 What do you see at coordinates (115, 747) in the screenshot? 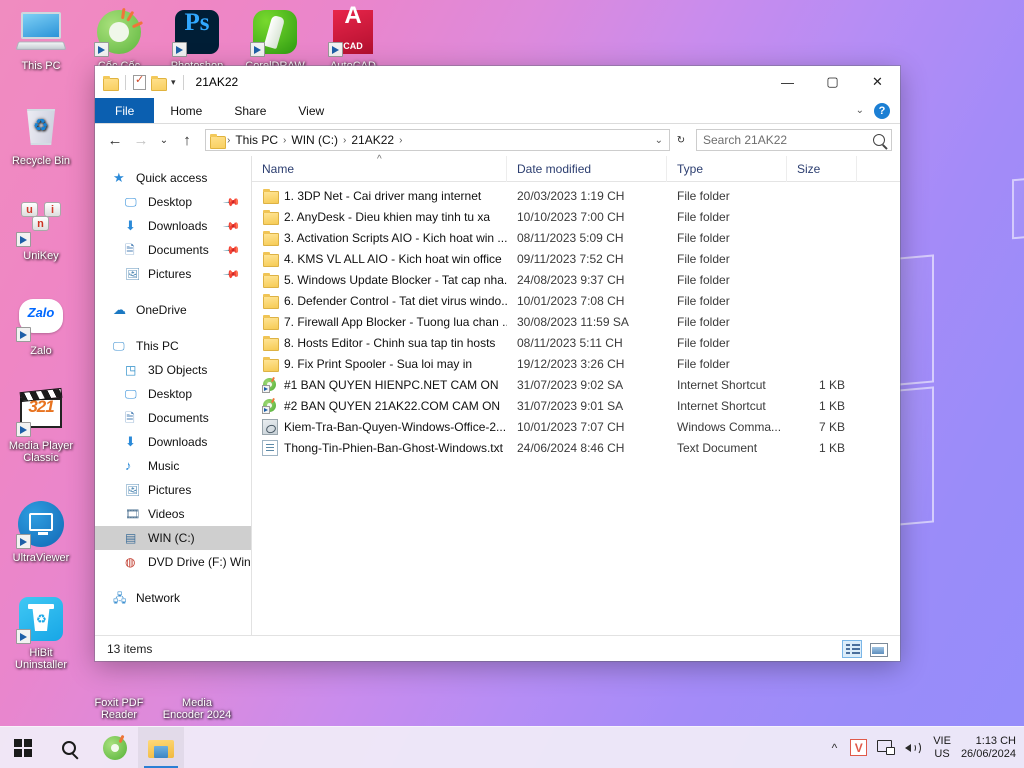
I see `taskbar-app-coccoc` at bounding box center [115, 747].